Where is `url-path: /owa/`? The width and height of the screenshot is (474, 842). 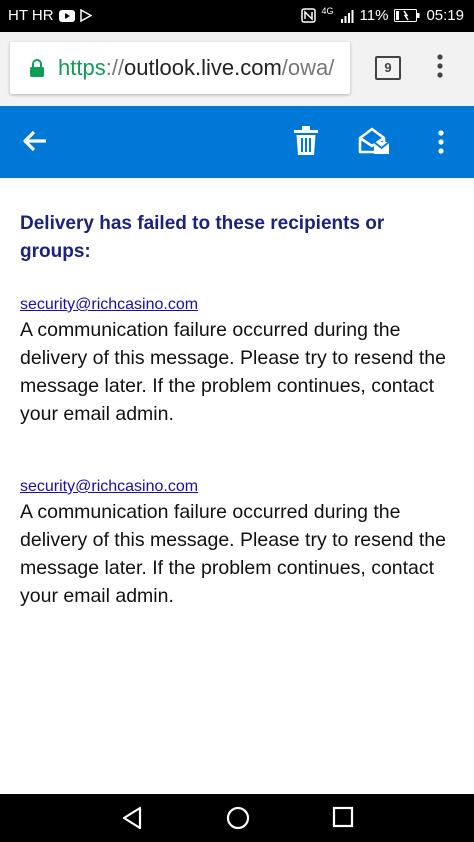
url-path: /owa/ is located at coordinates (308, 67).